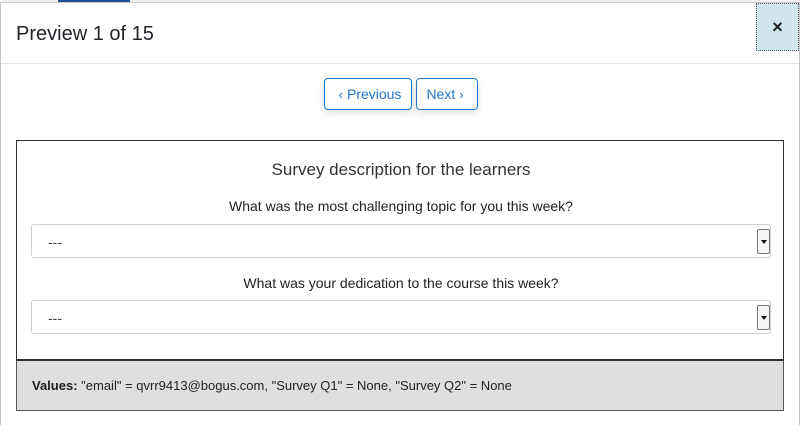 This screenshot has height=425, width=800. I want to click on question-1-select: ---, so click(401, 241).